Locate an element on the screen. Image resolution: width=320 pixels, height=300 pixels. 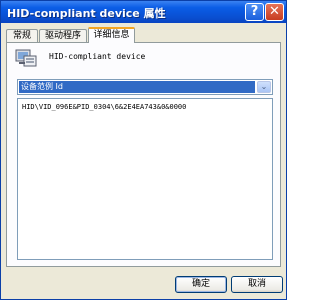
help-button: ? is located at coordinates (254, 12).